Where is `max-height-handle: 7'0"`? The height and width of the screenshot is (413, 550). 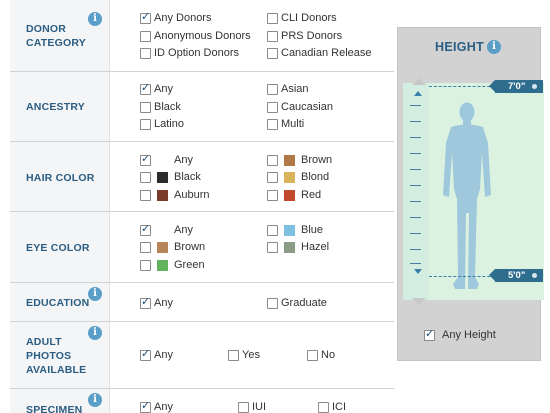 max-height-handle: 7'0" is located at coordinates (516, 86).